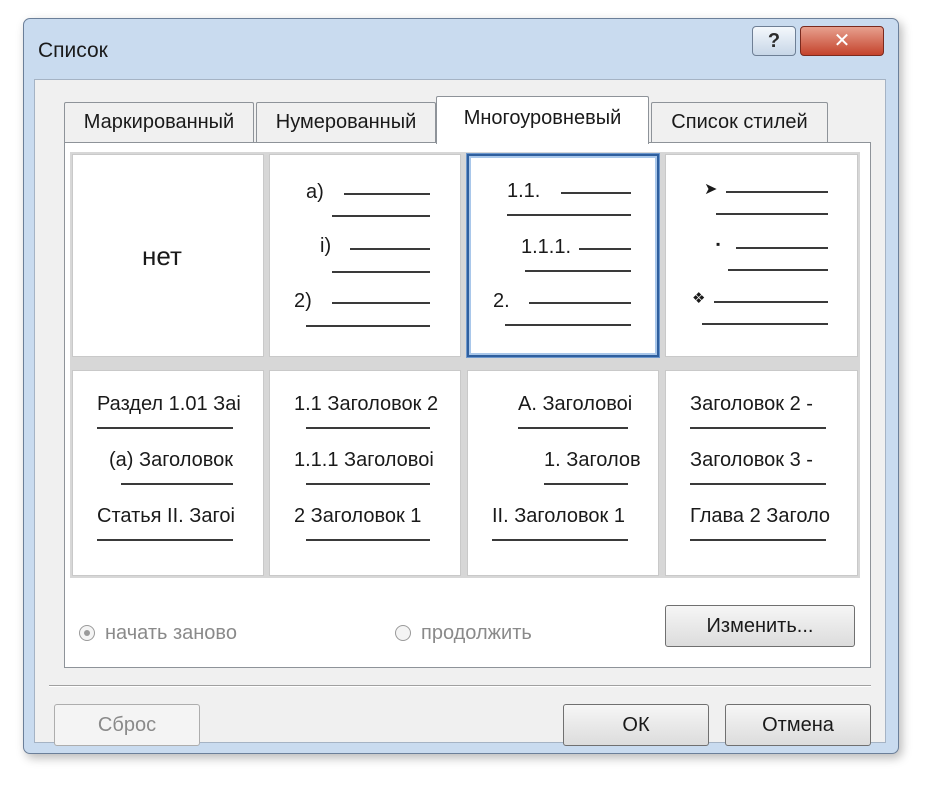 The height and width of the screenshot is (788, 932). I want to click on close-button: ✕, so click(842, 41).